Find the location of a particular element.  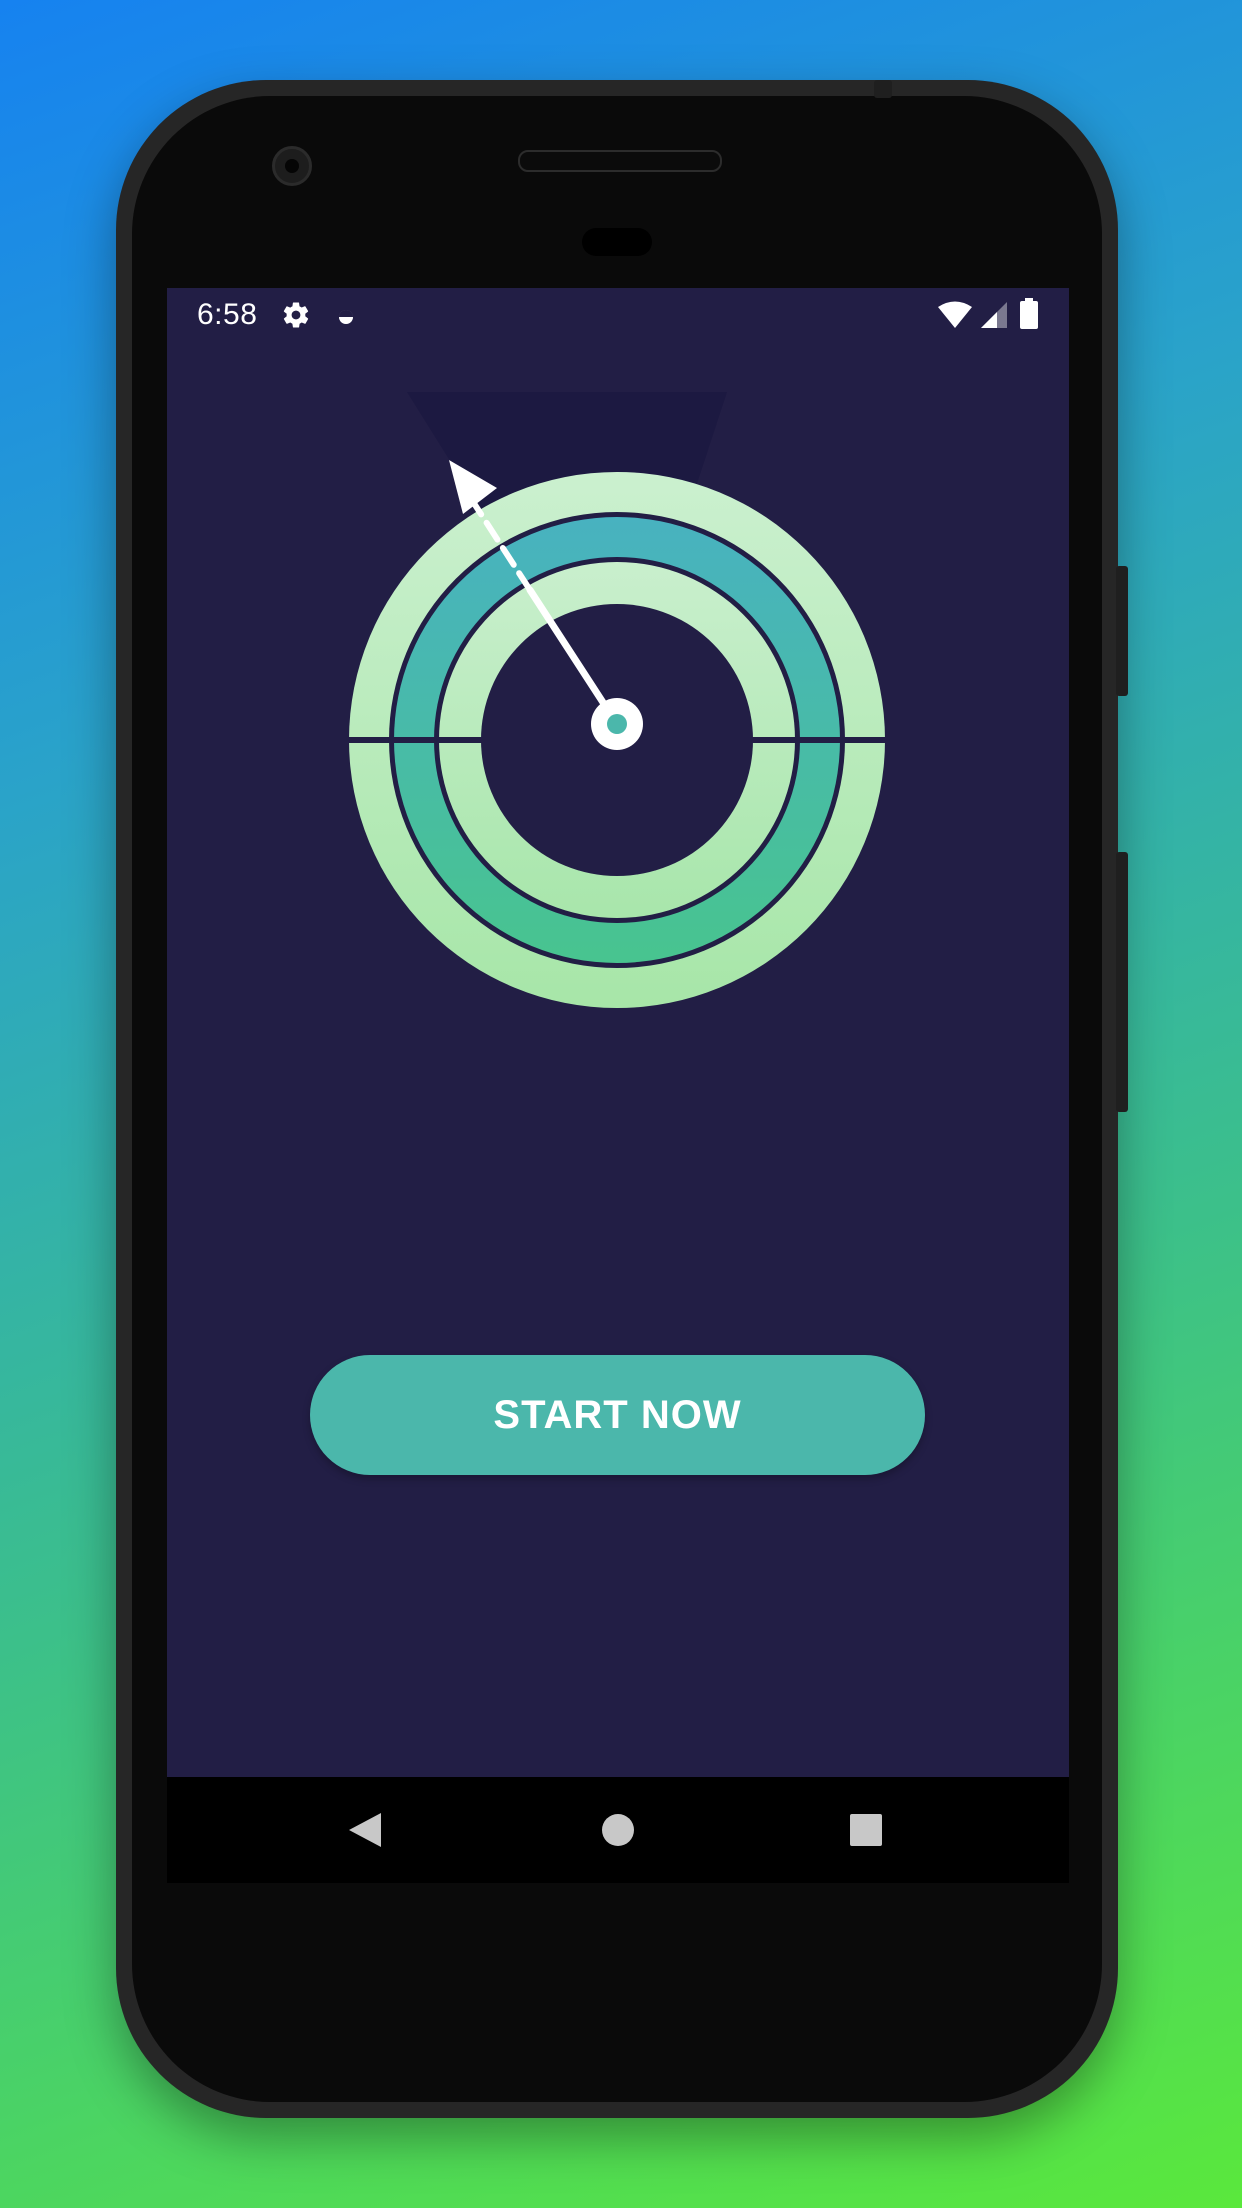

front-camera is located at coordinates (292, 166).